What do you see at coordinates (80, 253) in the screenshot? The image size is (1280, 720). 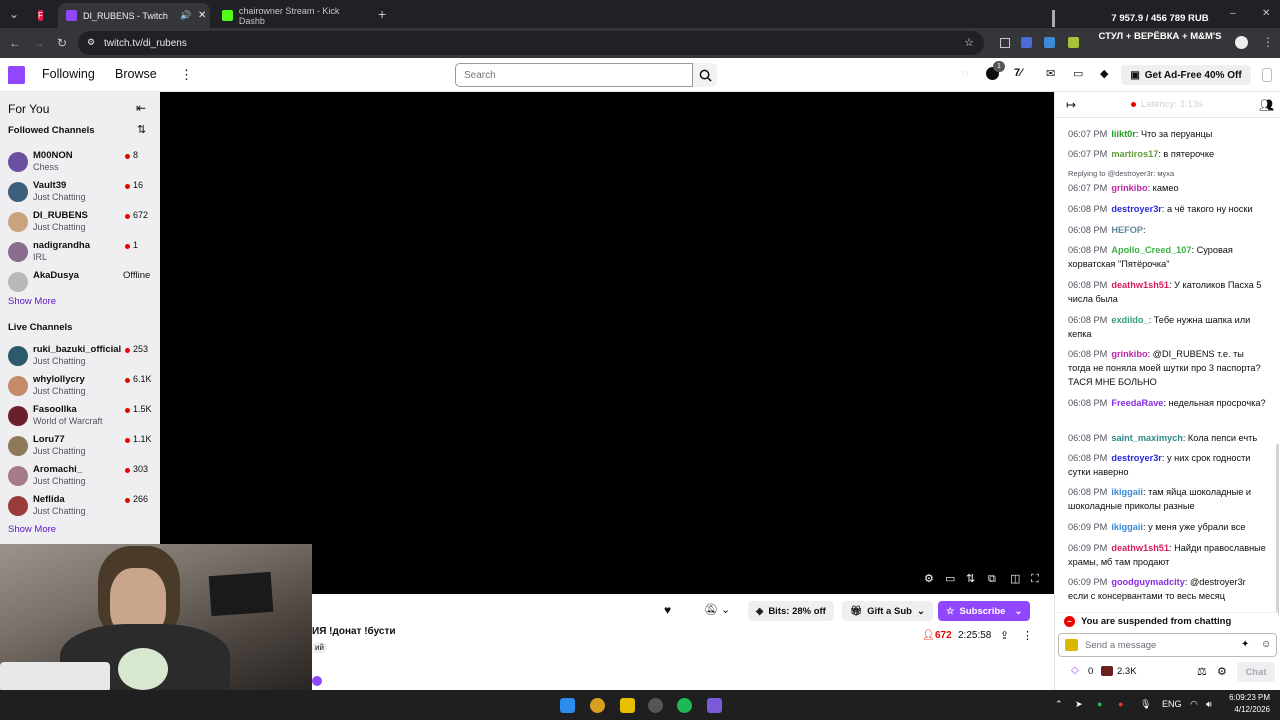 I see `channel-item: nadigrandha IRL 1` at bounding box center [80, 253].